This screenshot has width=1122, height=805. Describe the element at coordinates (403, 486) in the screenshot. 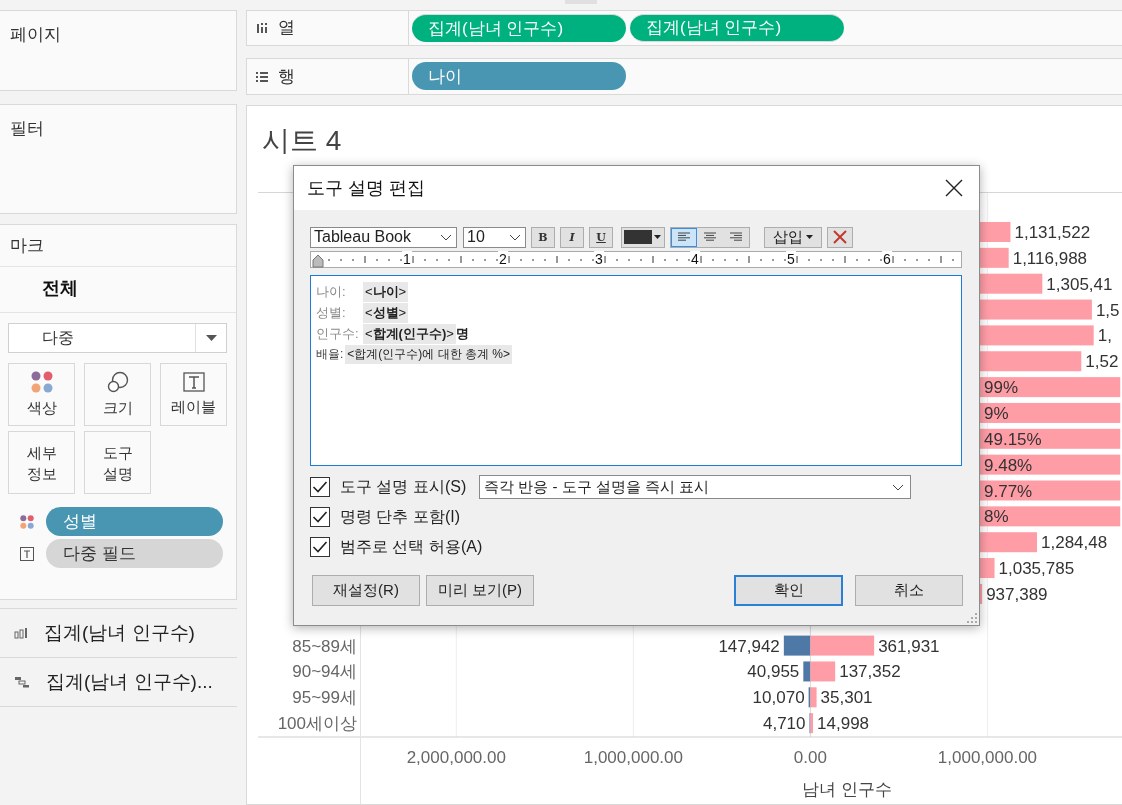

I see `checkbox-label: 도구 설명 표시(S)` at that location.